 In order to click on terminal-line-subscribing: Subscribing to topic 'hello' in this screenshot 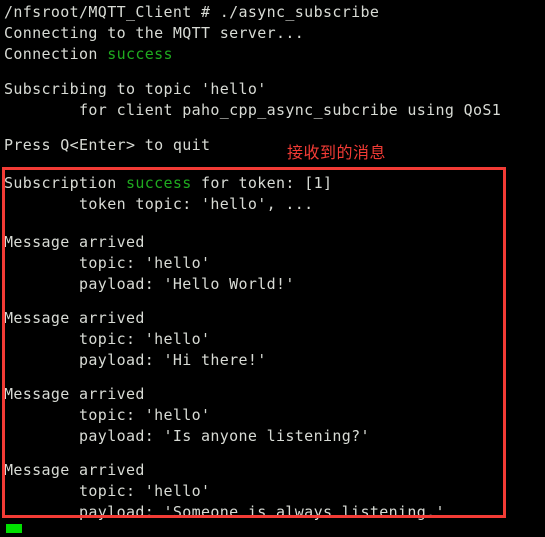, I will do `click(135, 89)`.